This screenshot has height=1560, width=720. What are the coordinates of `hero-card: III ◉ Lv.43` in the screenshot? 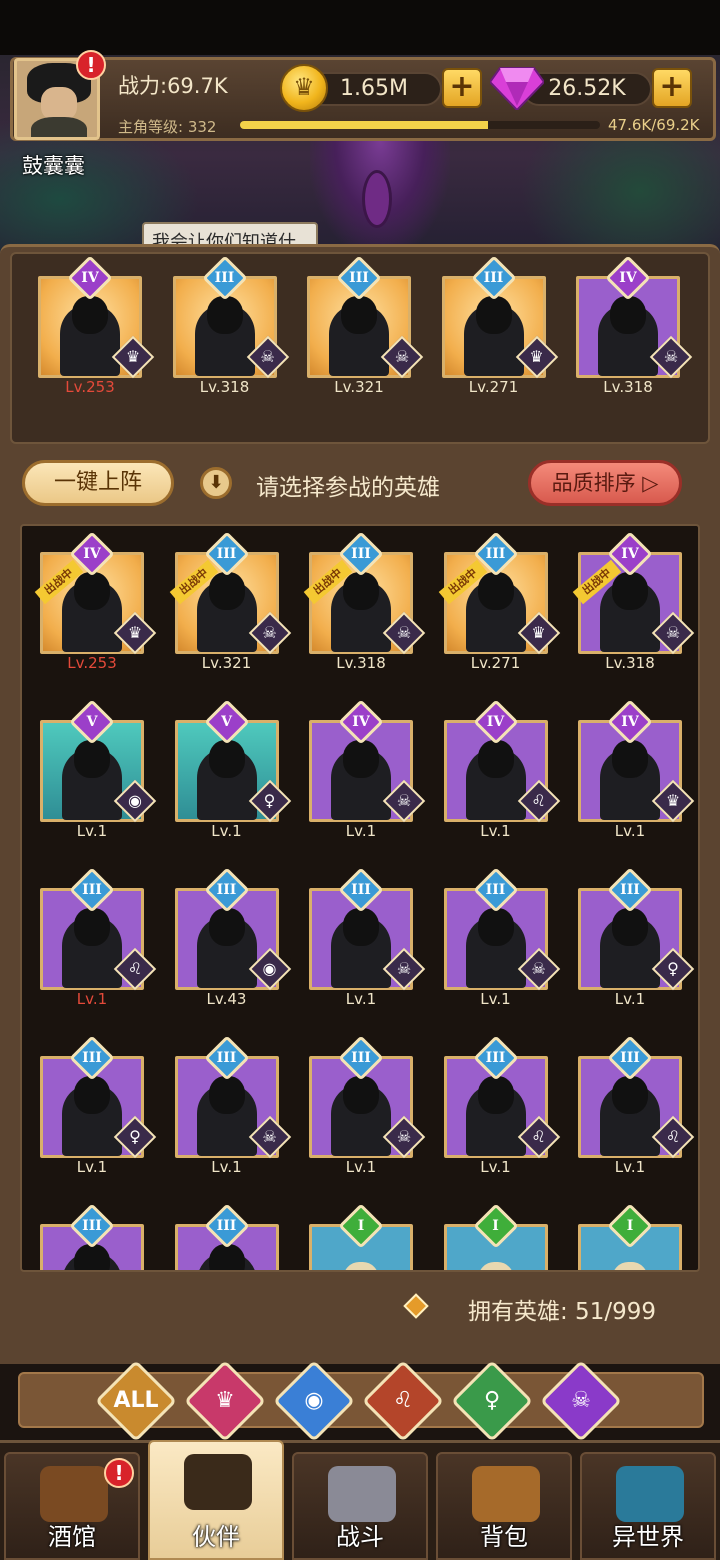 It's located at (232, 937).